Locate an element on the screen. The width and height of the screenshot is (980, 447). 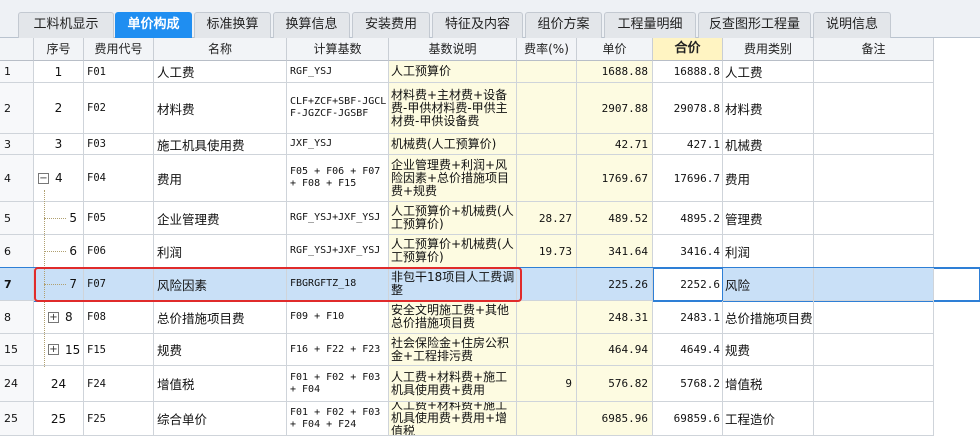
row-name: 企业管理费 is located at coordinates (220, 218).